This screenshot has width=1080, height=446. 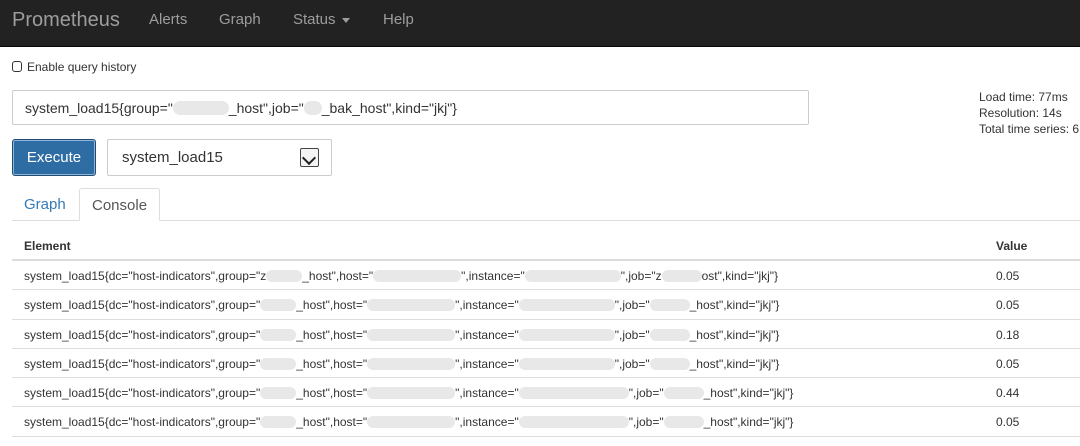 What do you see at coordinates (54, 157) in the screenshot?
I see `execute-button: Execute` at bounding box center [54, 157].